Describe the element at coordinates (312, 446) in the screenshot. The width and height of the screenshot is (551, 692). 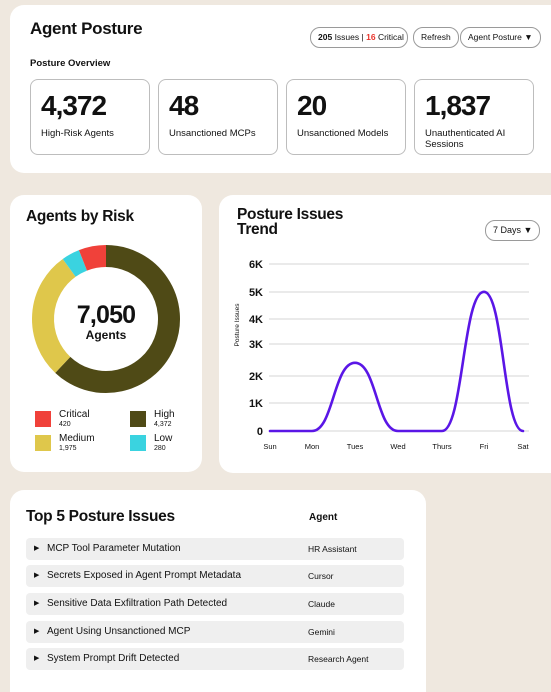
I see `x-tick-label: Mon` at that location.